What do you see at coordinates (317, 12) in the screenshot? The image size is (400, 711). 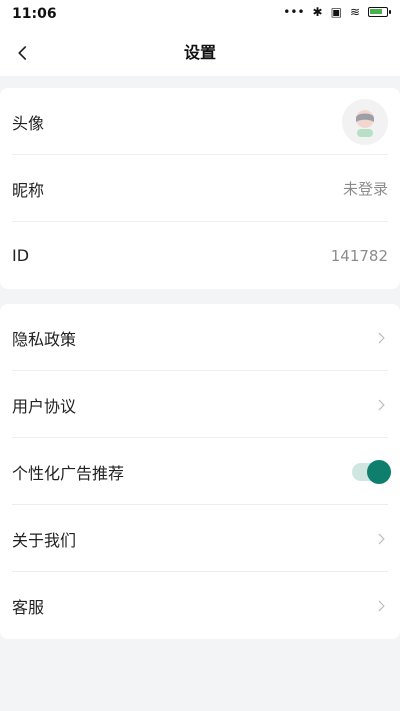 I see `bluetooth-icon: ✱` at bounding box center [317, 12].